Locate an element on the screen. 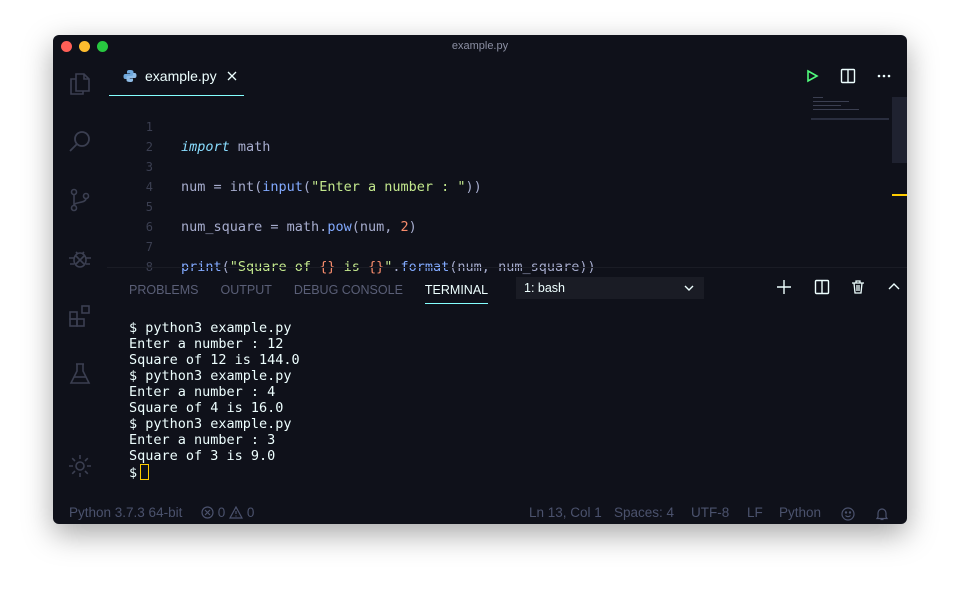  tab-output: OUTPUT is located at coordinates (245, 292).